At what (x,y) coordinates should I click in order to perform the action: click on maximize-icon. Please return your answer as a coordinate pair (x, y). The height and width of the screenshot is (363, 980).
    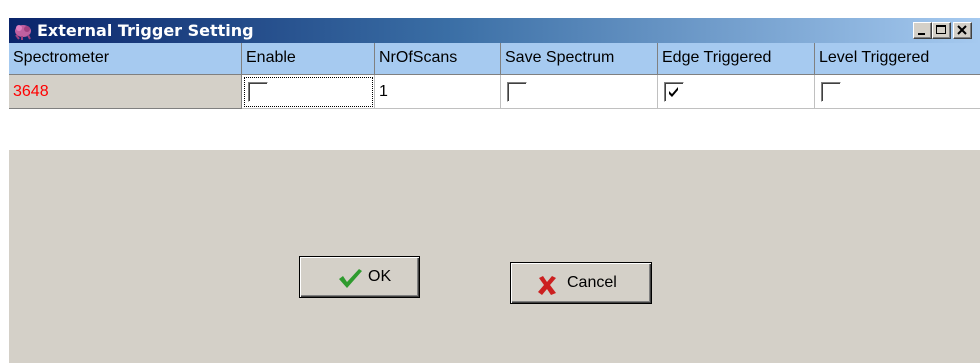
    Looking at the image, I should click on (941, 29).